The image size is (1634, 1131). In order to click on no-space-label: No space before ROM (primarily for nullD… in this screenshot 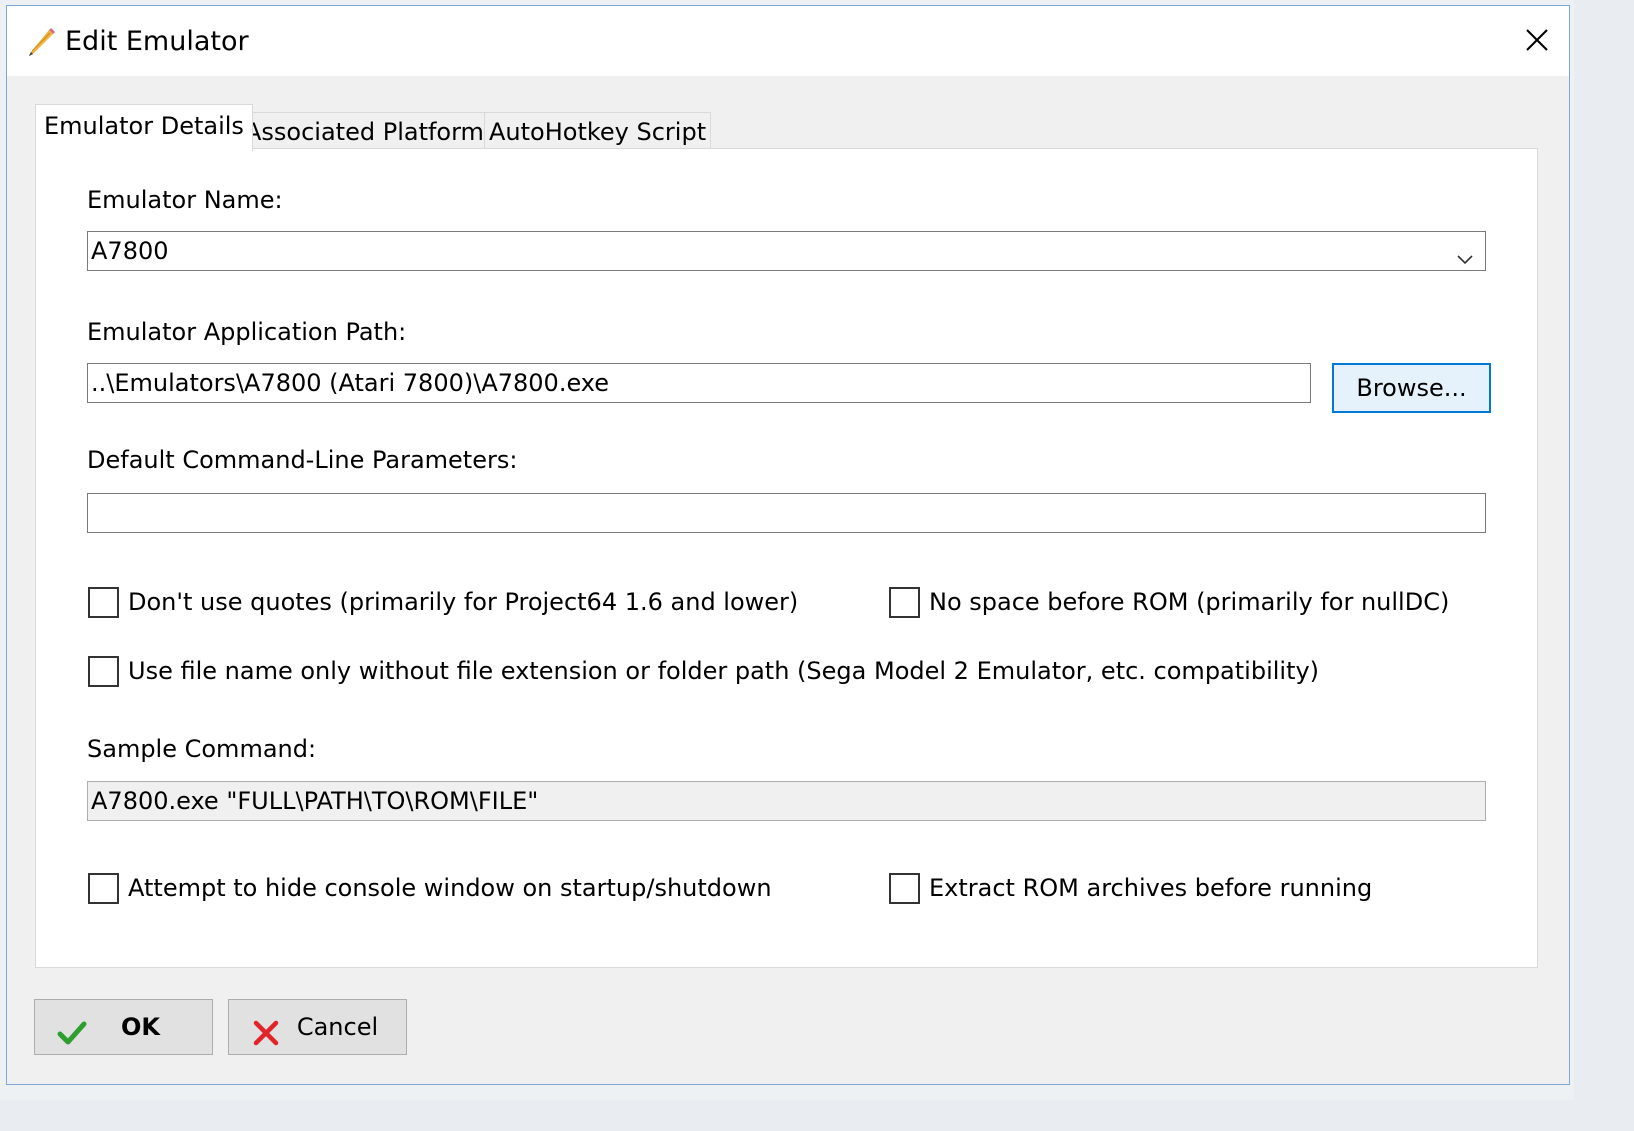, I will do `click(1189, 602)`.